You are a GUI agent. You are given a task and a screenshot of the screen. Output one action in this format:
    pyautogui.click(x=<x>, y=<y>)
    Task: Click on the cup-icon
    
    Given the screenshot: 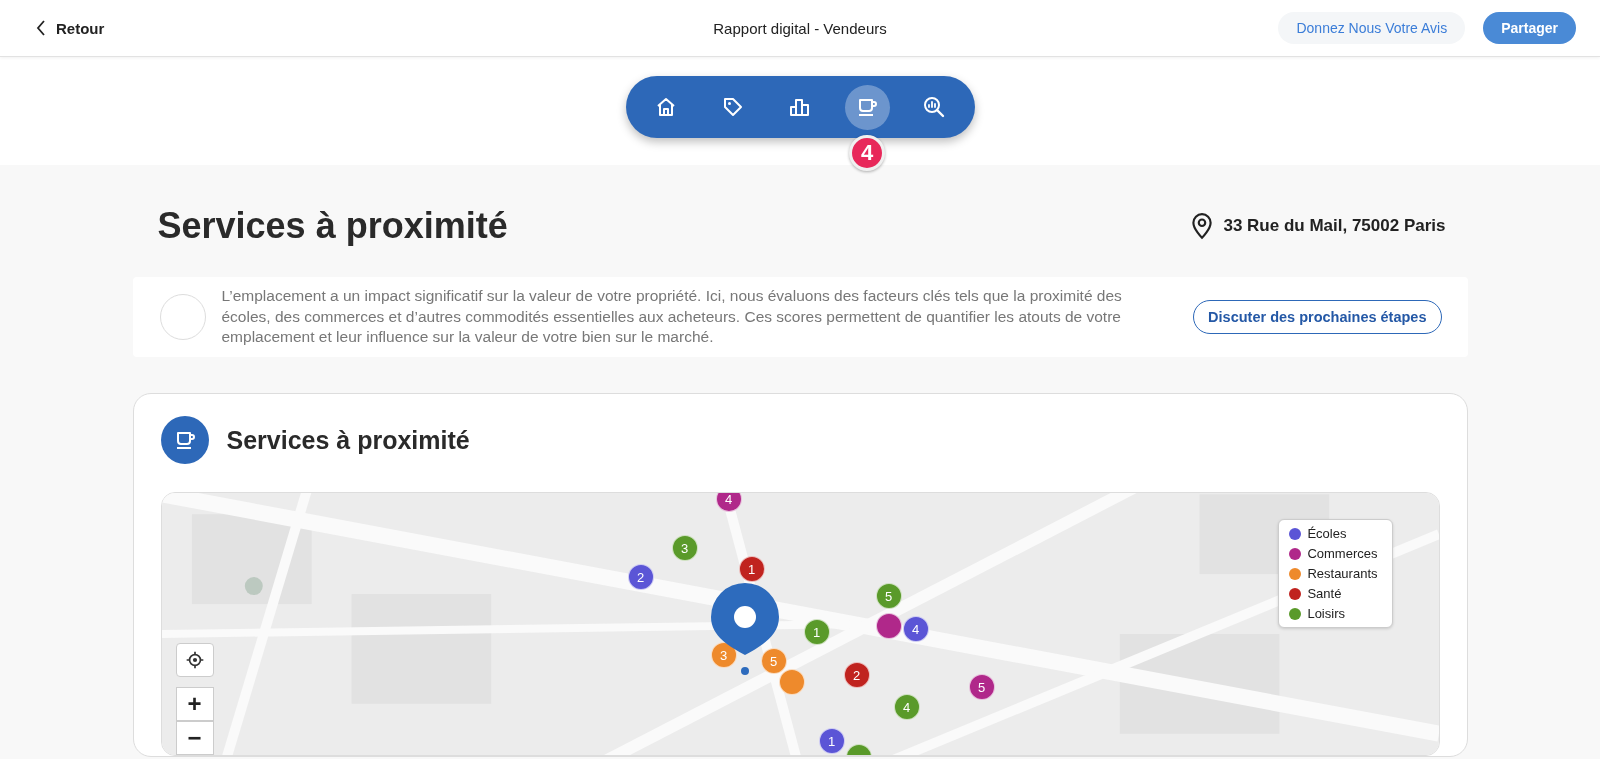 What is the action you would take?
    pyautogui.click(x=184, y=440)
    